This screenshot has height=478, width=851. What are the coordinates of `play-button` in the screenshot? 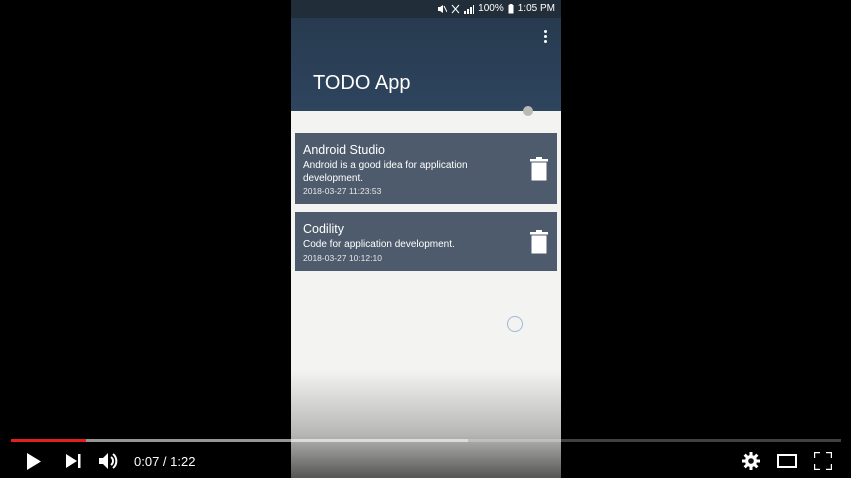 It's located at (34, 461).